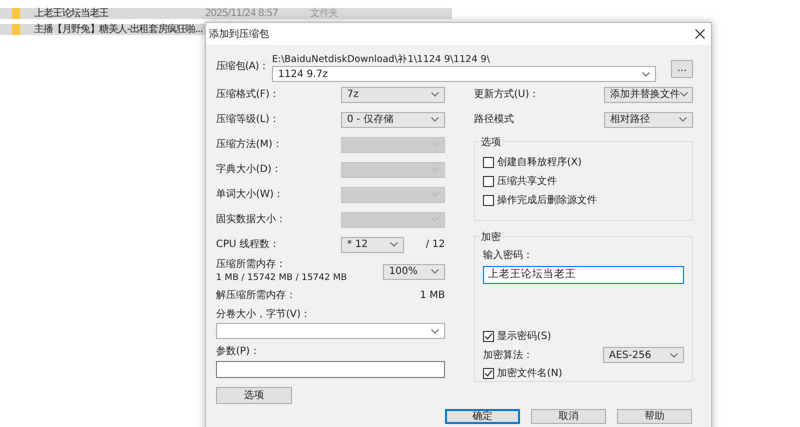  I want to click on field-label: 固实数据大小：, so click(251, 219).